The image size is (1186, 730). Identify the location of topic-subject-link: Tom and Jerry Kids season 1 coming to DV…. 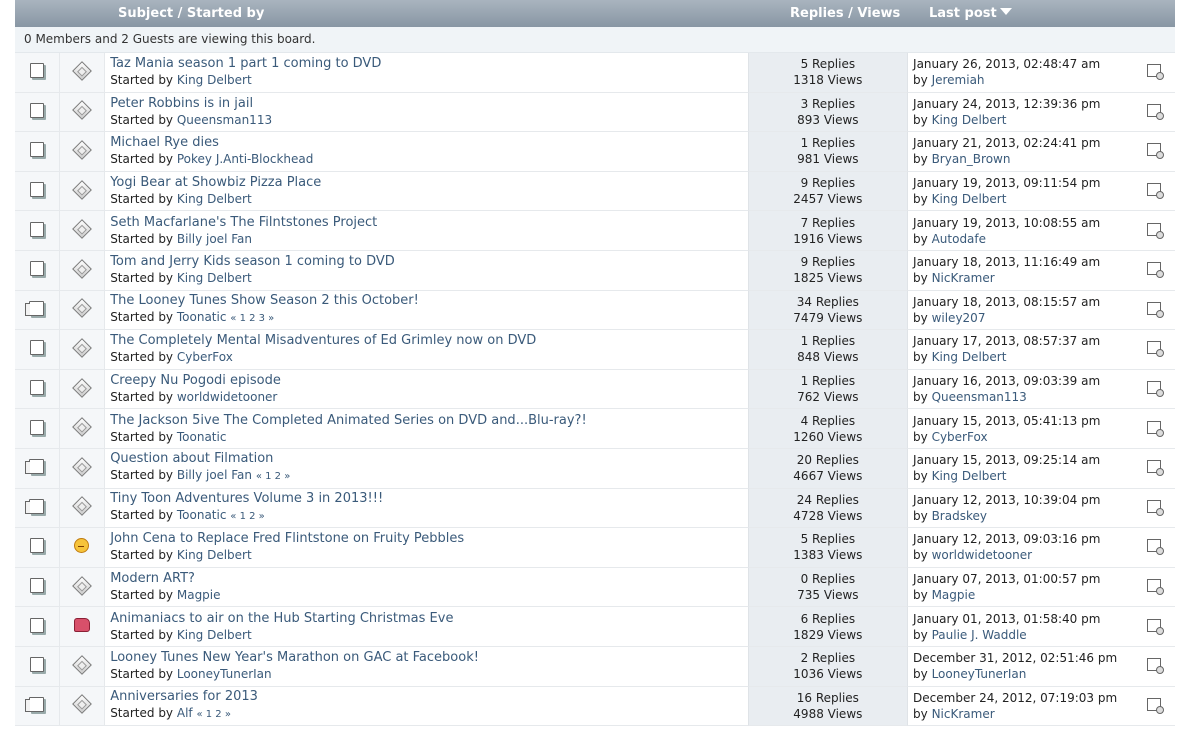
(428, 262).